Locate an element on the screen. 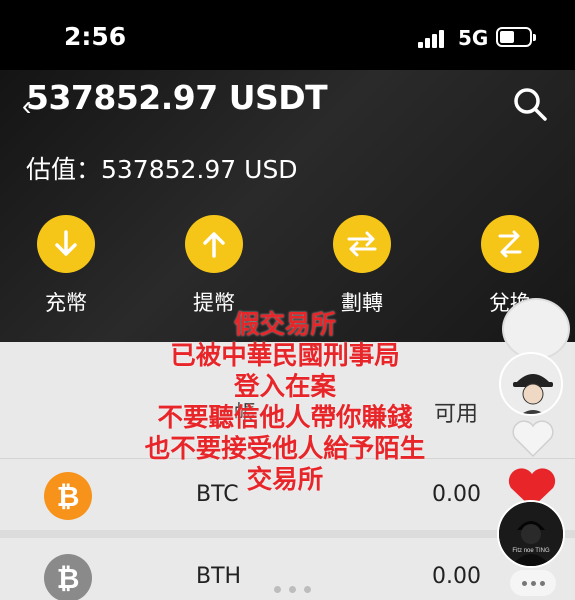  warning-line: 也不要接受他人給予陌生 is located at coordinates (285, 449).